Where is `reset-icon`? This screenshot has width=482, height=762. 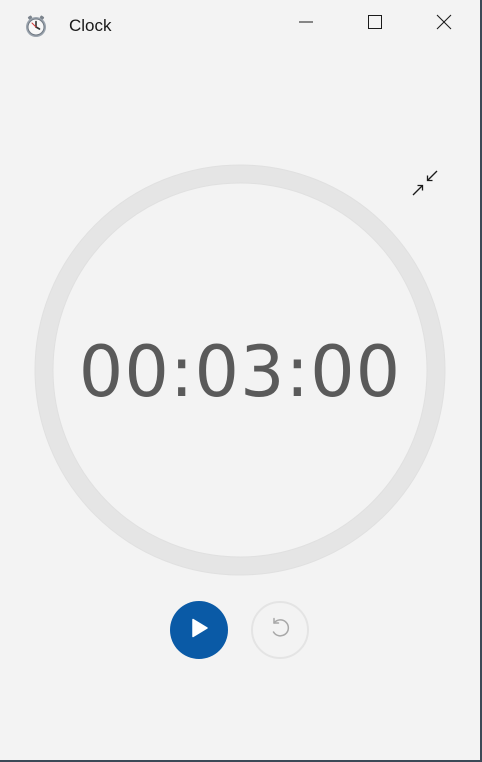 reset-icon is located at coordinates (280, 630).